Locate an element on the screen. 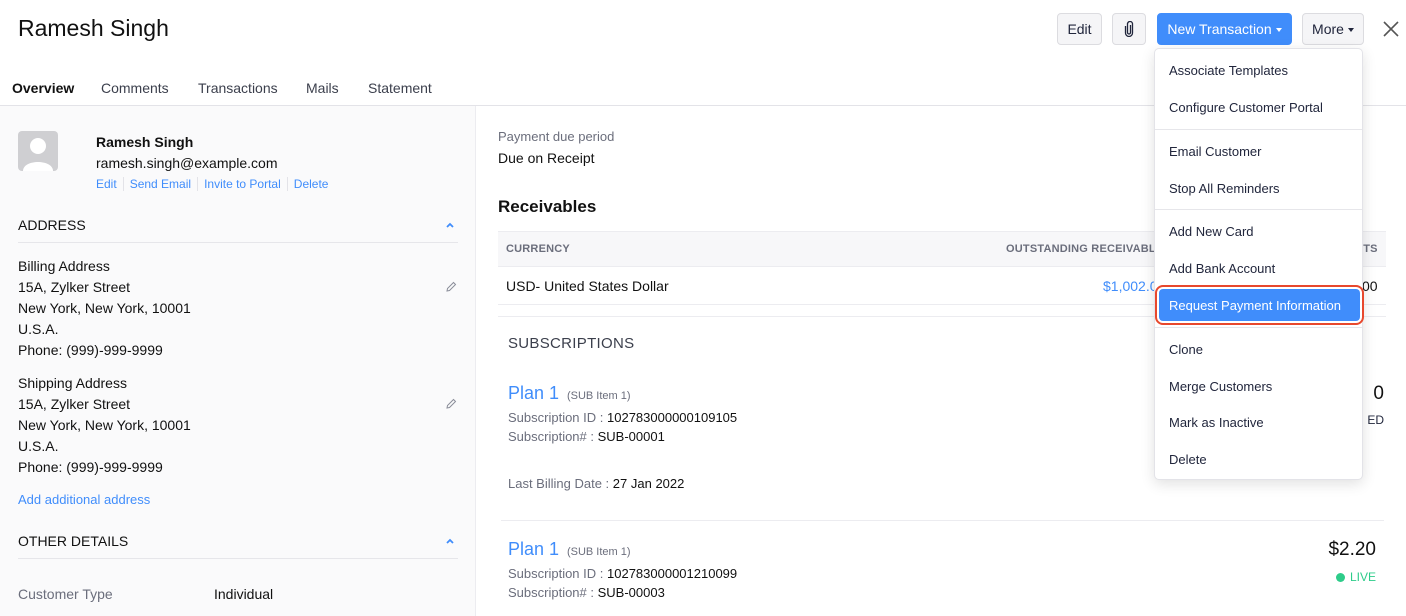  send-email-link: Send Email is located at coordinates (159, 184).